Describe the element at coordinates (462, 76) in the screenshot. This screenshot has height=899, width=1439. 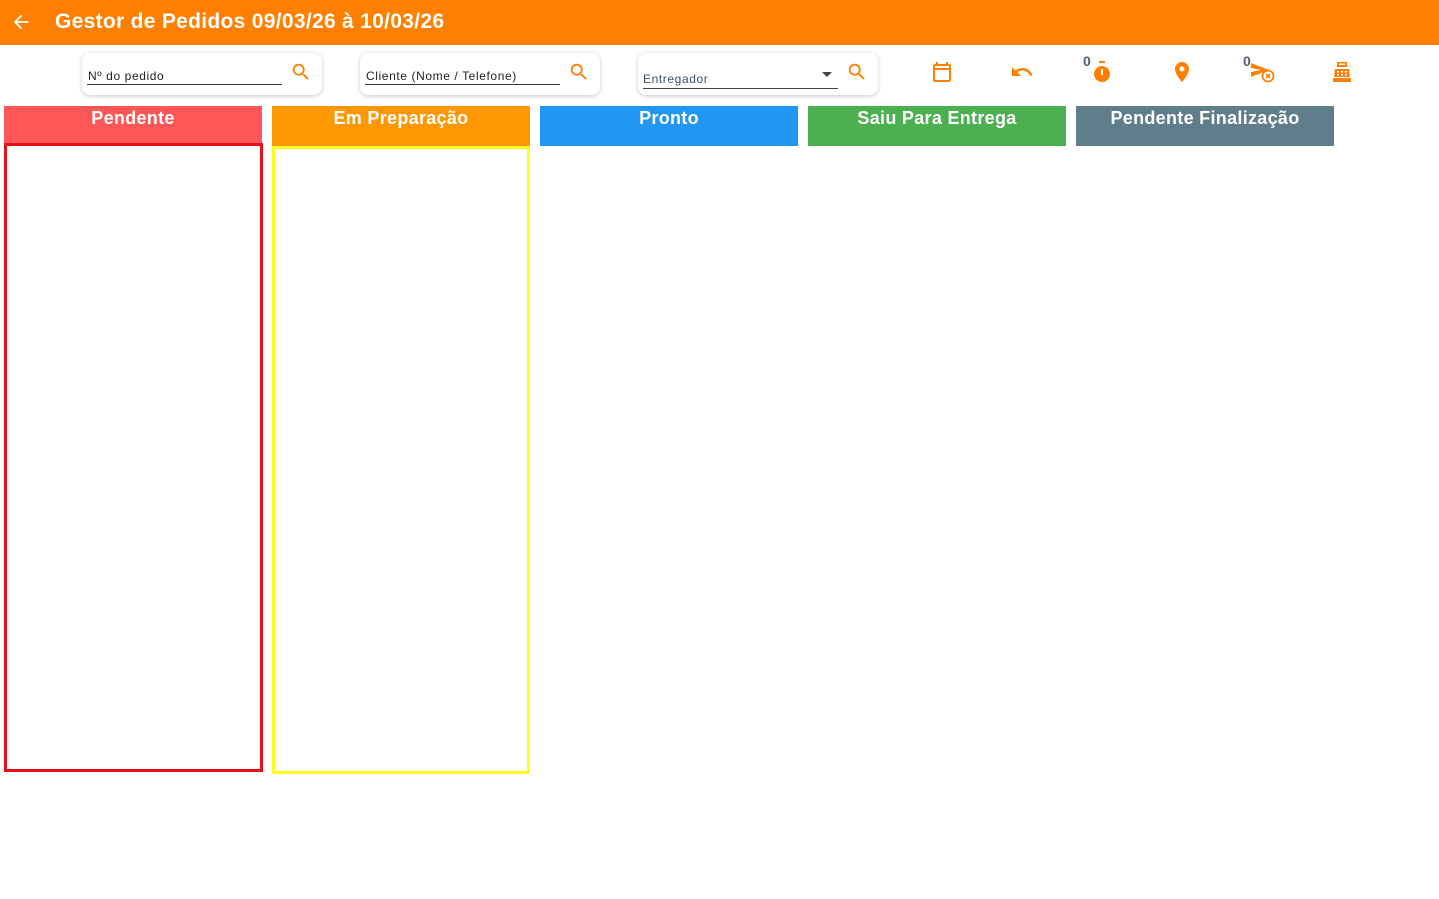
I see `client-search-input` at that location.